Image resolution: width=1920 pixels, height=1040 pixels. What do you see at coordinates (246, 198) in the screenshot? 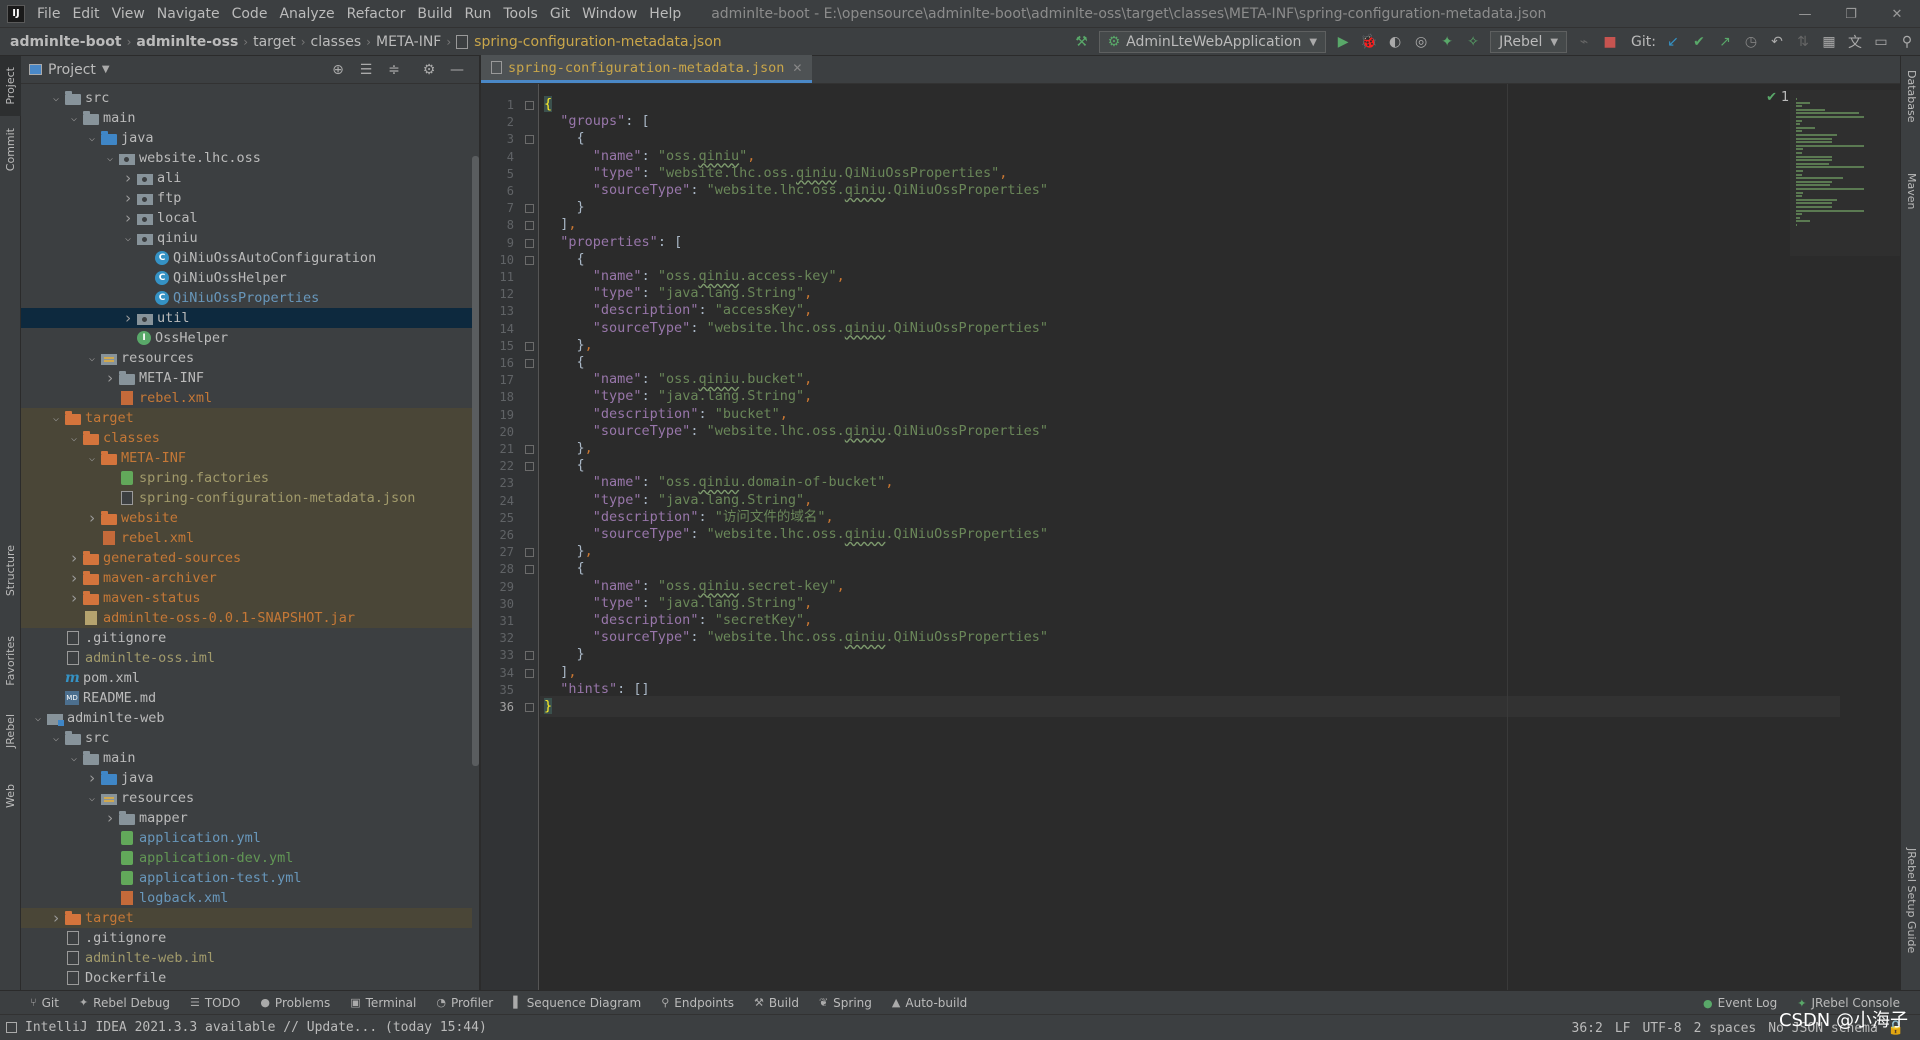
I see `tree-item: › ftp` at bounding box center [246, 198].